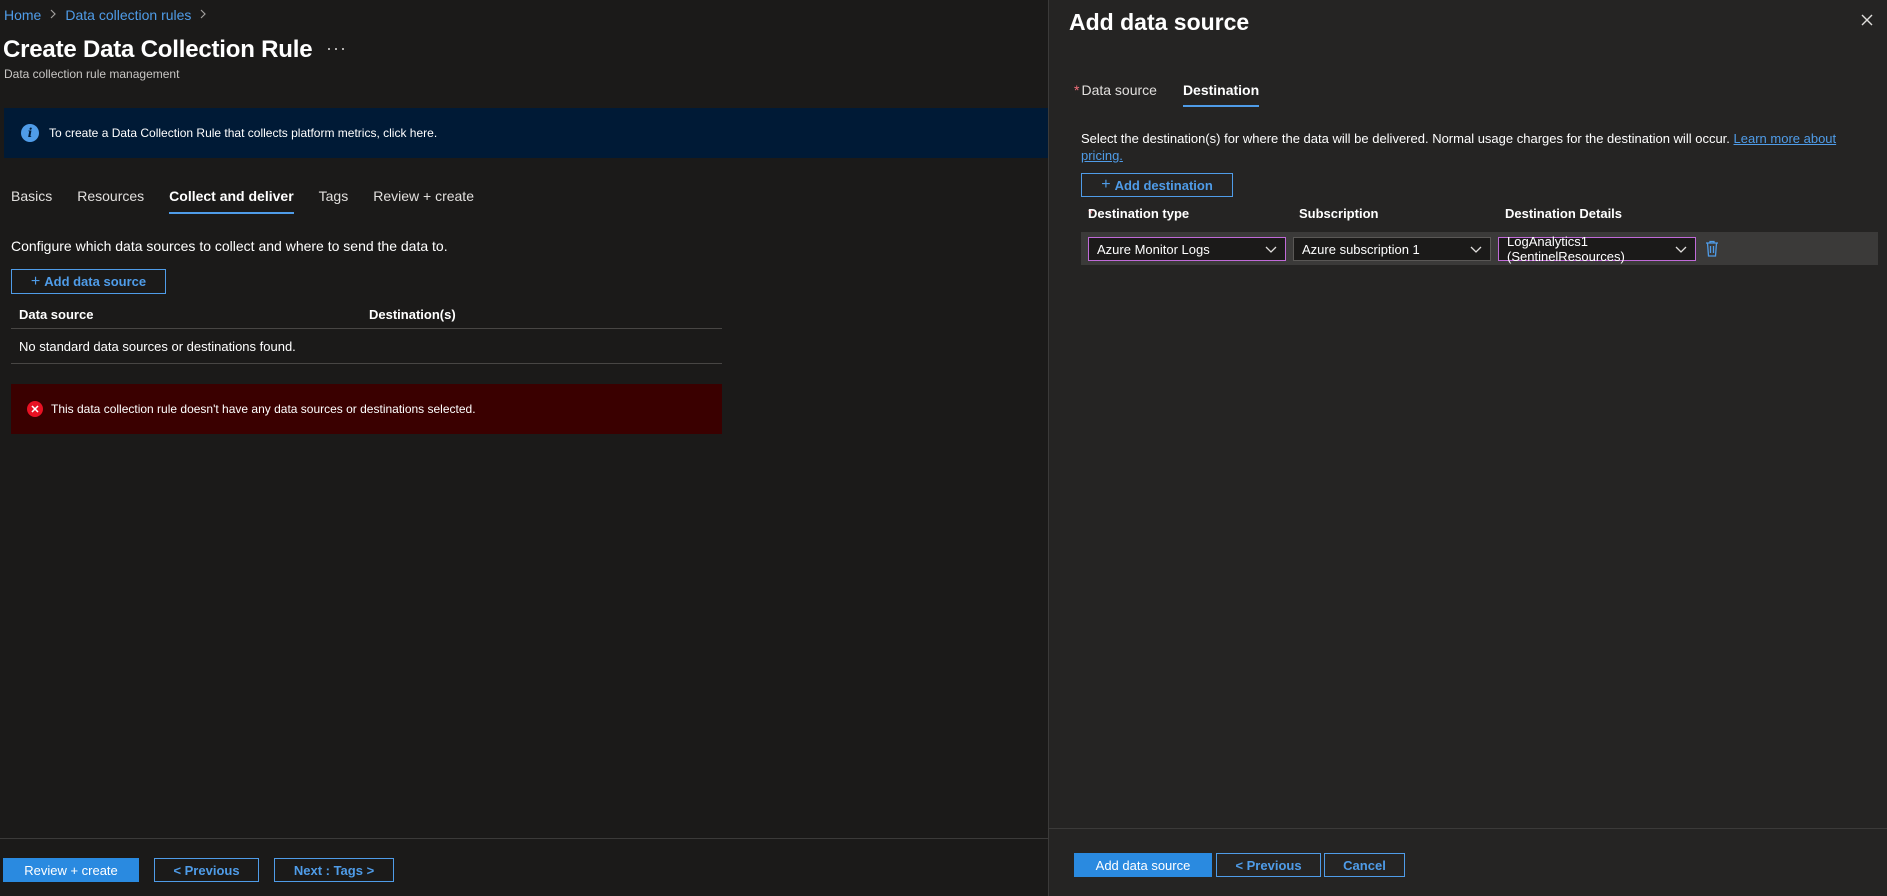 The image size is (1887, 896). What do you see at coordinates (1867, 20) in the screenshot?
I see `close-icon` at bounding box center [1867, 20].